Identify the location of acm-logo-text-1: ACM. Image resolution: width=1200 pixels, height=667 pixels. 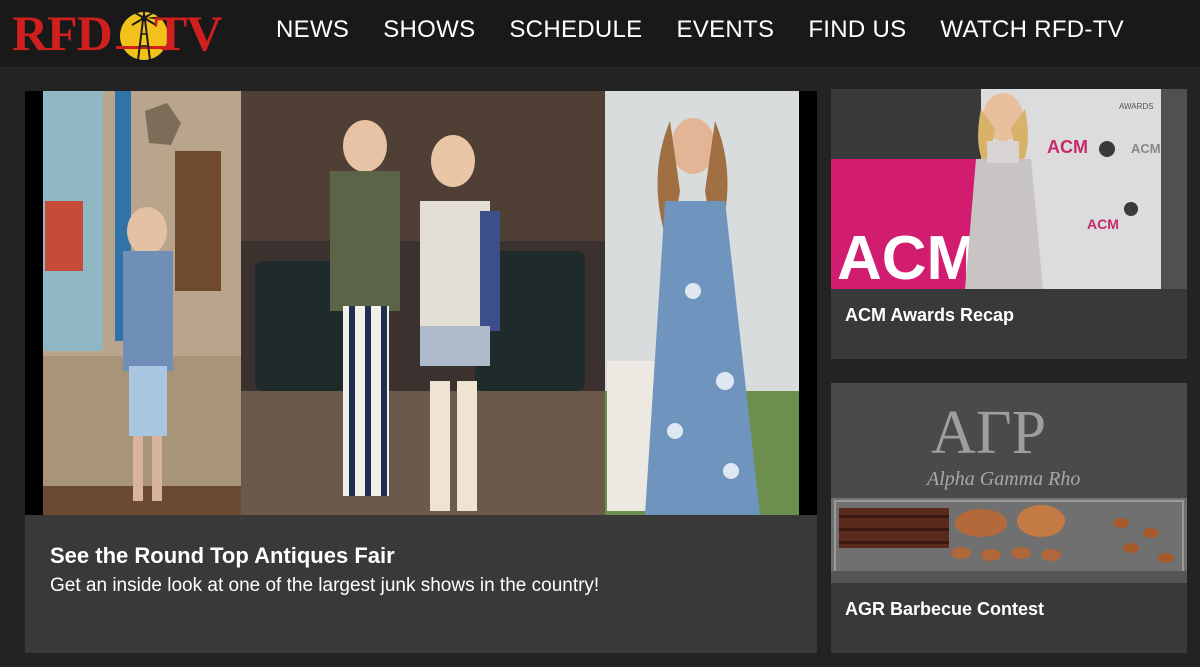
(1067, 147).